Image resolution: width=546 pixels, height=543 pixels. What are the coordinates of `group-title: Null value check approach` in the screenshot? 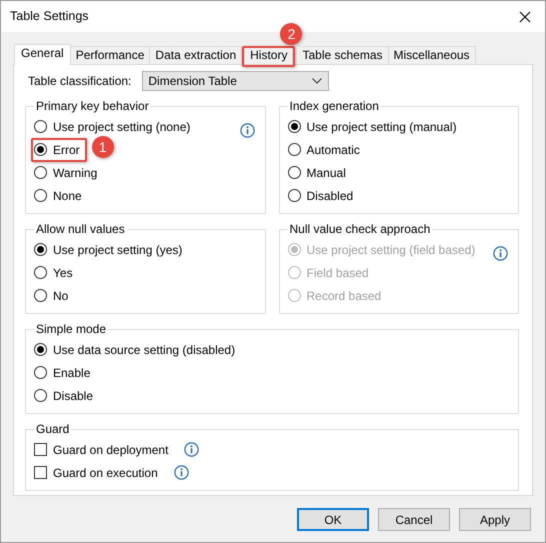 It's located at (360, 229).